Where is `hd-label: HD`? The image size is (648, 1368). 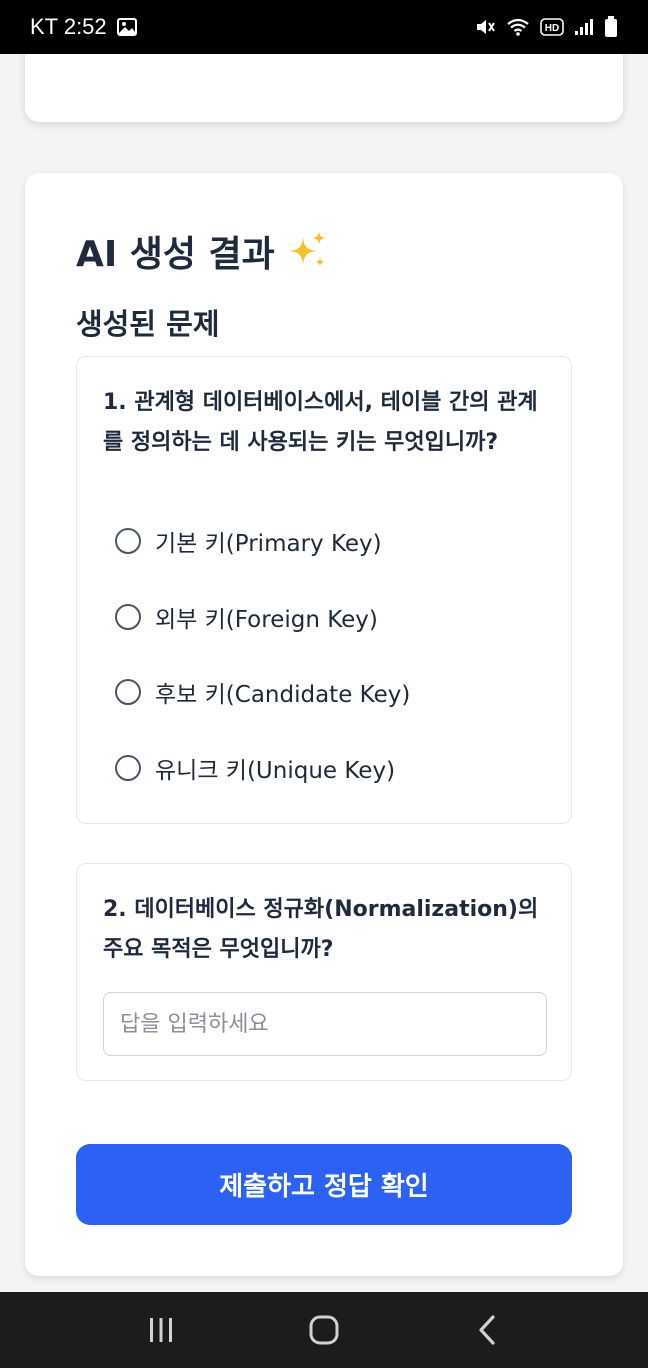 hd-label: HD is located at coordinates (552, 28).